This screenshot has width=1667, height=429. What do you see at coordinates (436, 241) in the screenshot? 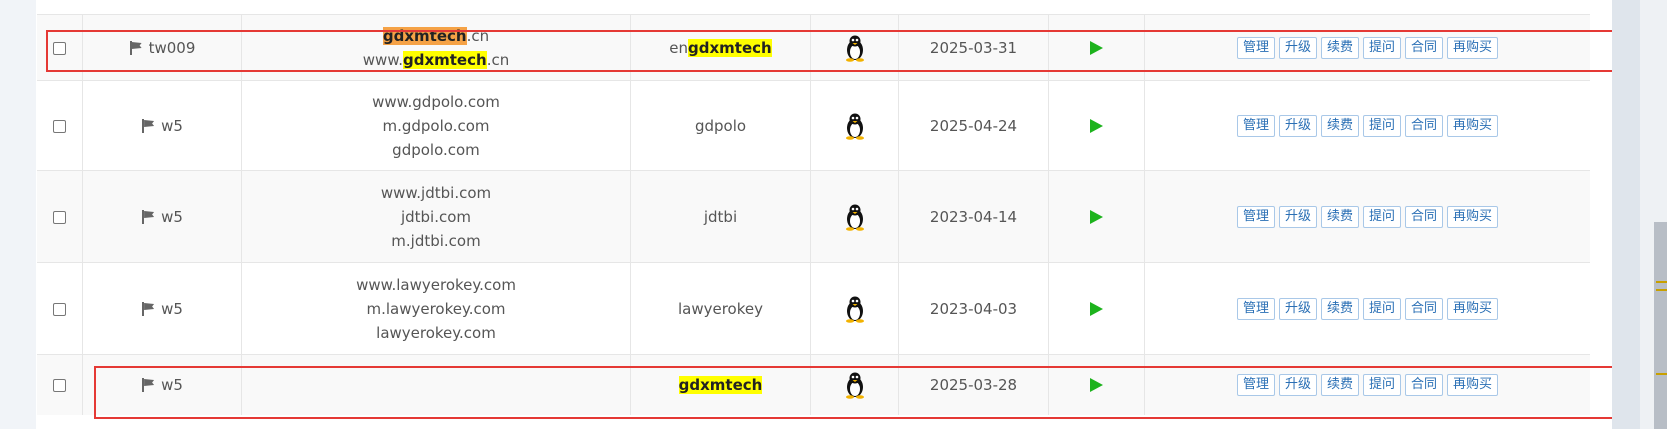
I see `domain-line: m.jdtbi.com` at bounding box center [436, 241].